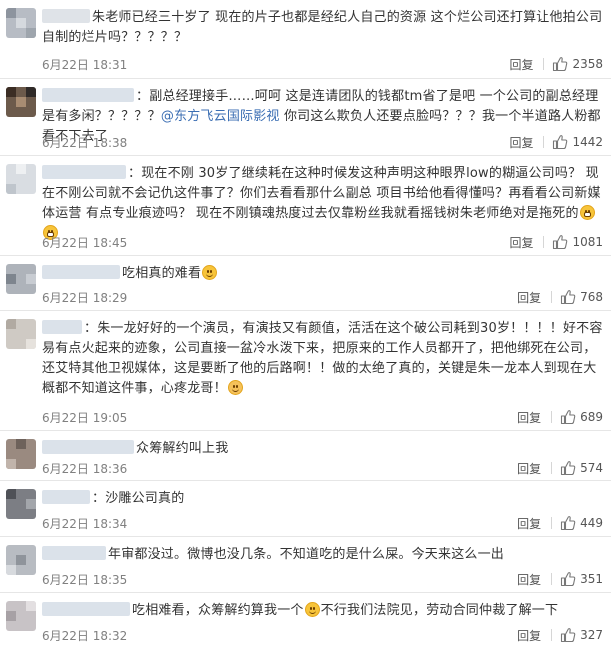 The image size is (611, 660). What do you see at coordinates (322, 468) in the screenshot?
I see `comment-meta: 6月22日 18:36 回复 574` at bounding box center [322, 468].